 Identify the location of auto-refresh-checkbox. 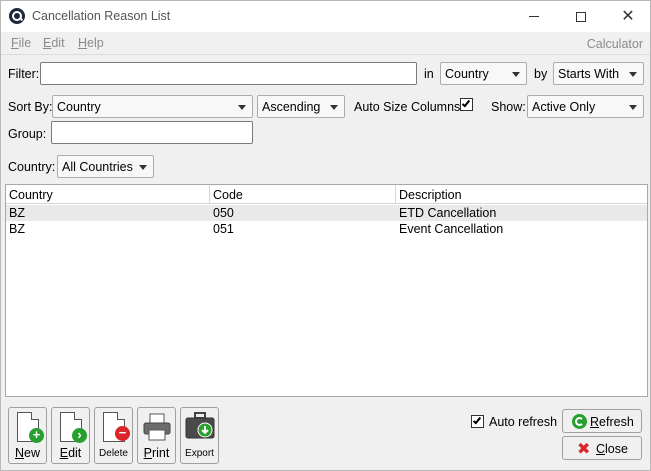
(477, 421).